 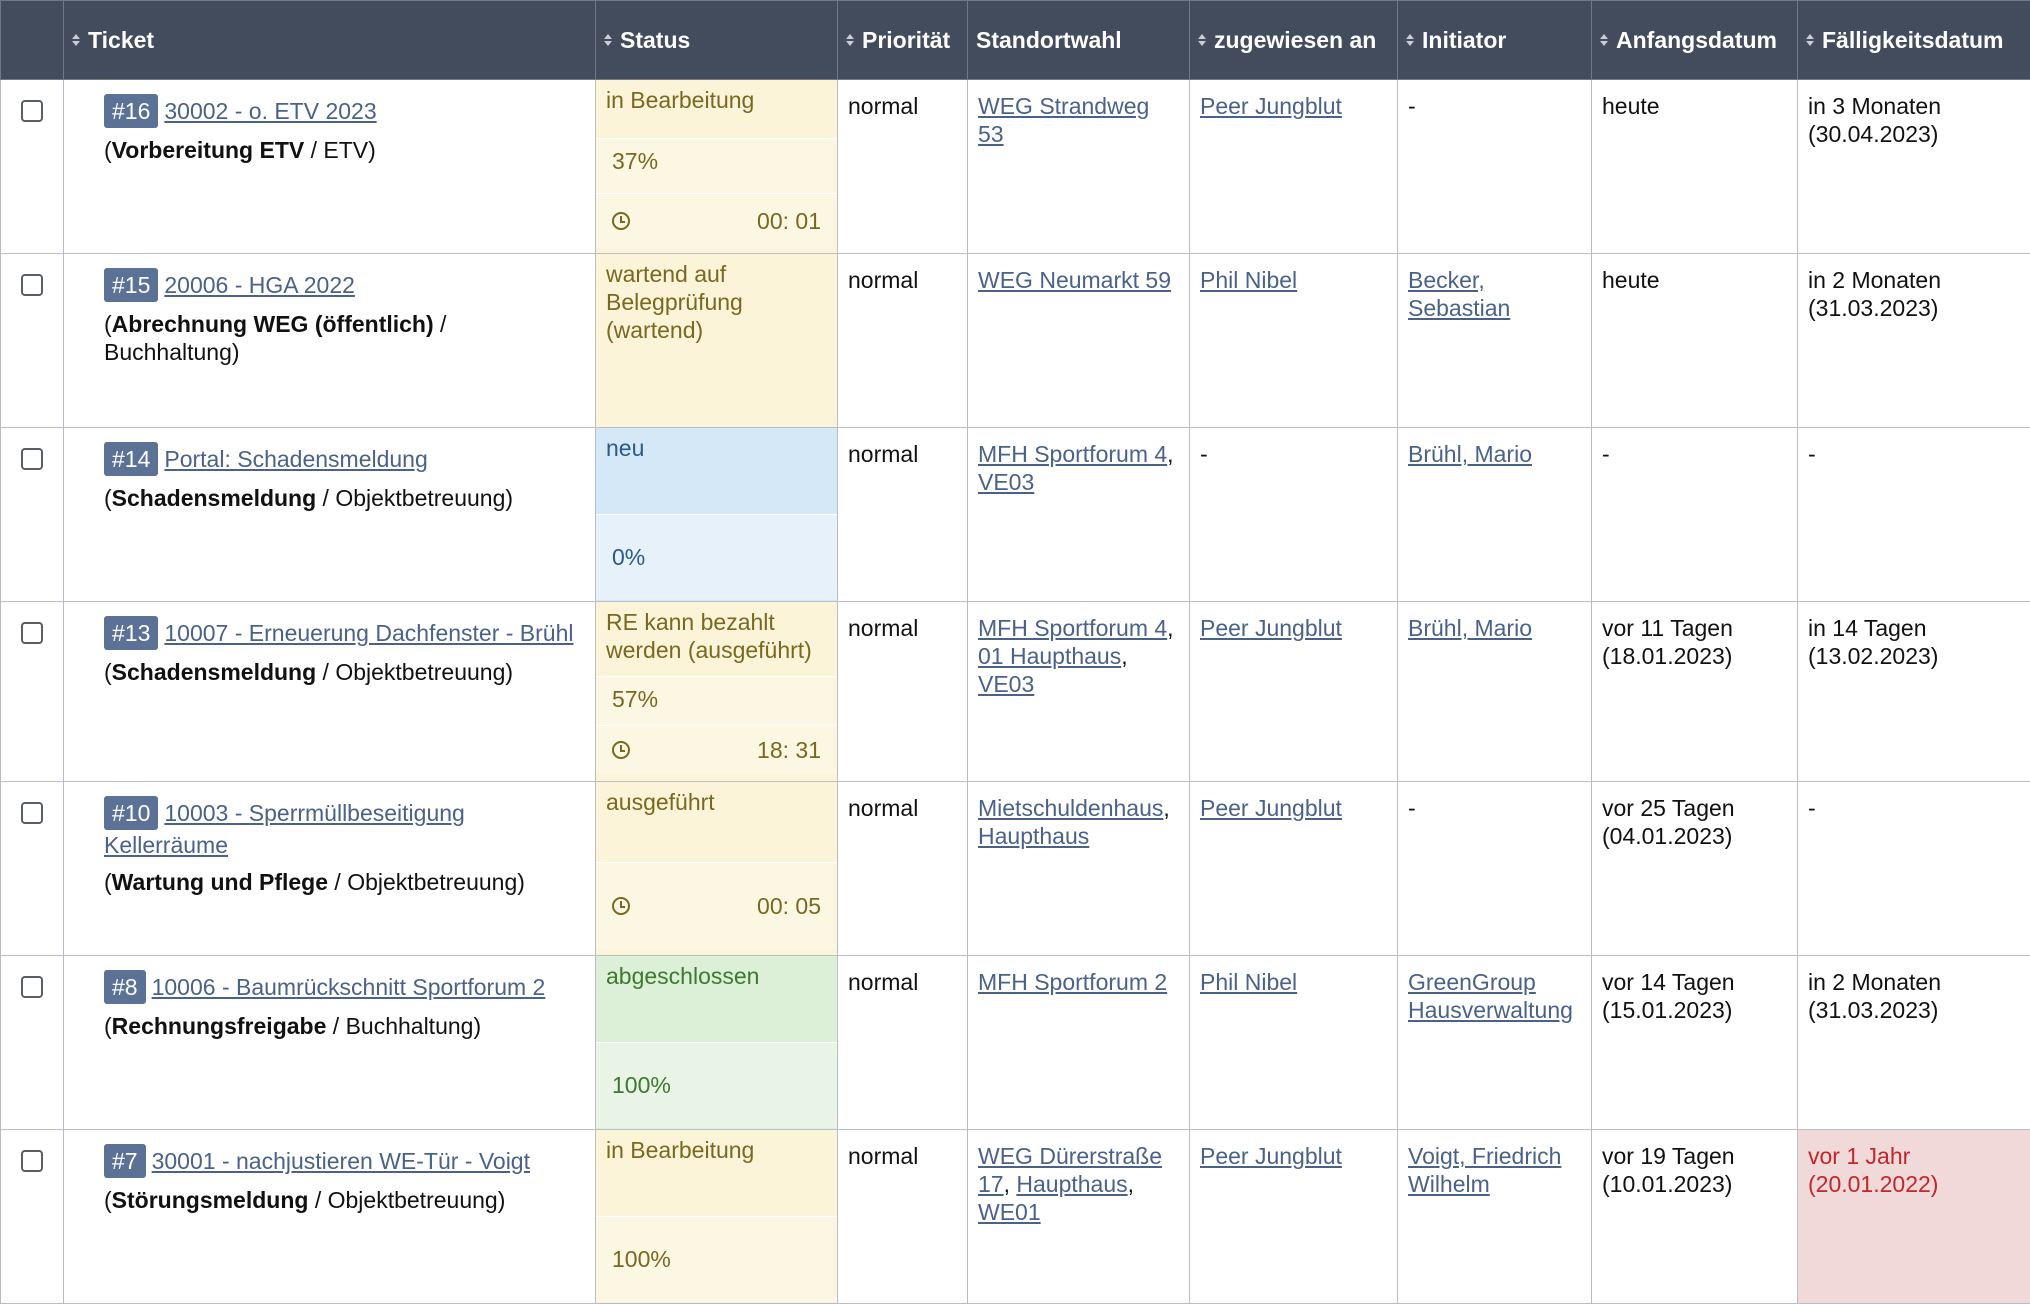 I want to click on header-start-date: Anfangsdatum, so click(x=1695, y=40).